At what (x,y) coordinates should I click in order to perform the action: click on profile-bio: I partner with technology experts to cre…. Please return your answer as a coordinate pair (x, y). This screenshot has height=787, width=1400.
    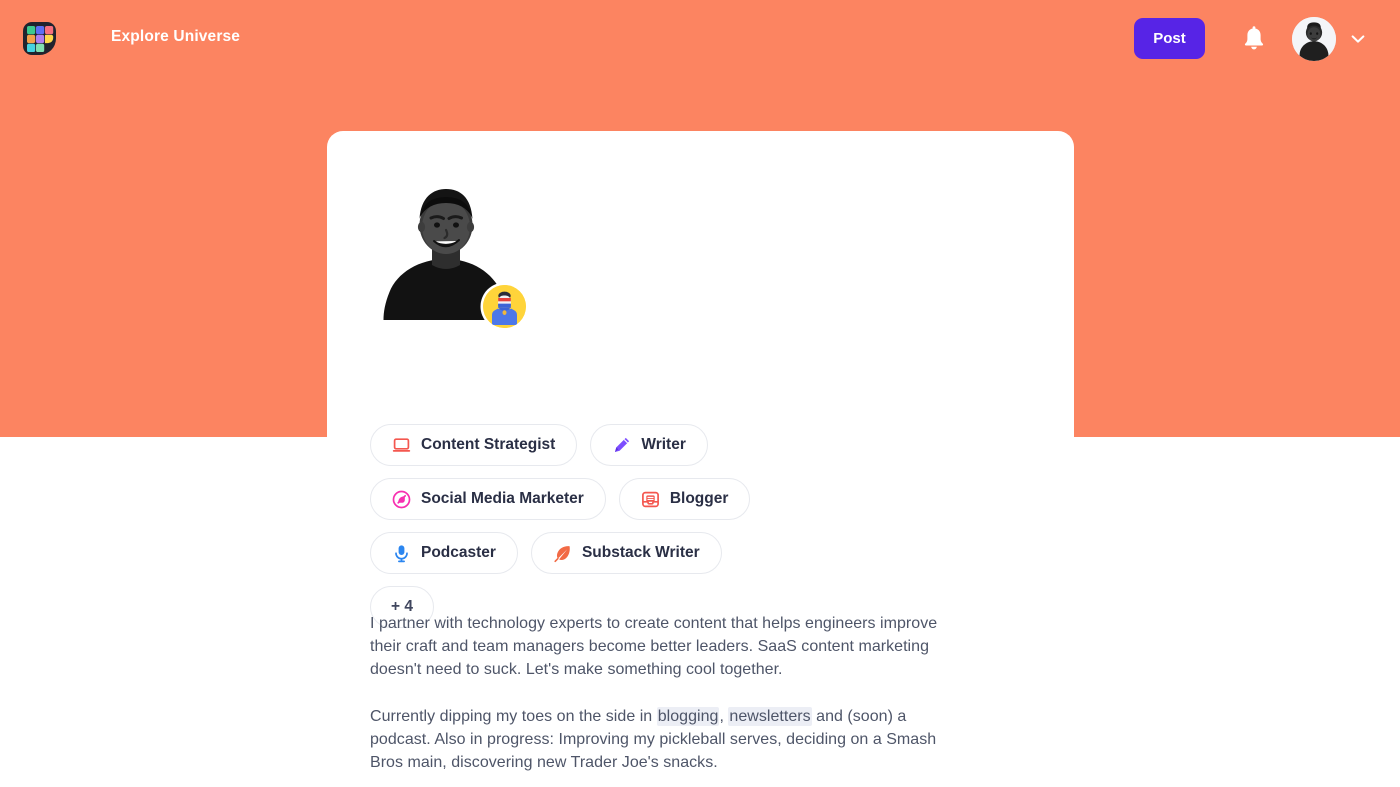
    Looking at the image, I should click on (655, 693).